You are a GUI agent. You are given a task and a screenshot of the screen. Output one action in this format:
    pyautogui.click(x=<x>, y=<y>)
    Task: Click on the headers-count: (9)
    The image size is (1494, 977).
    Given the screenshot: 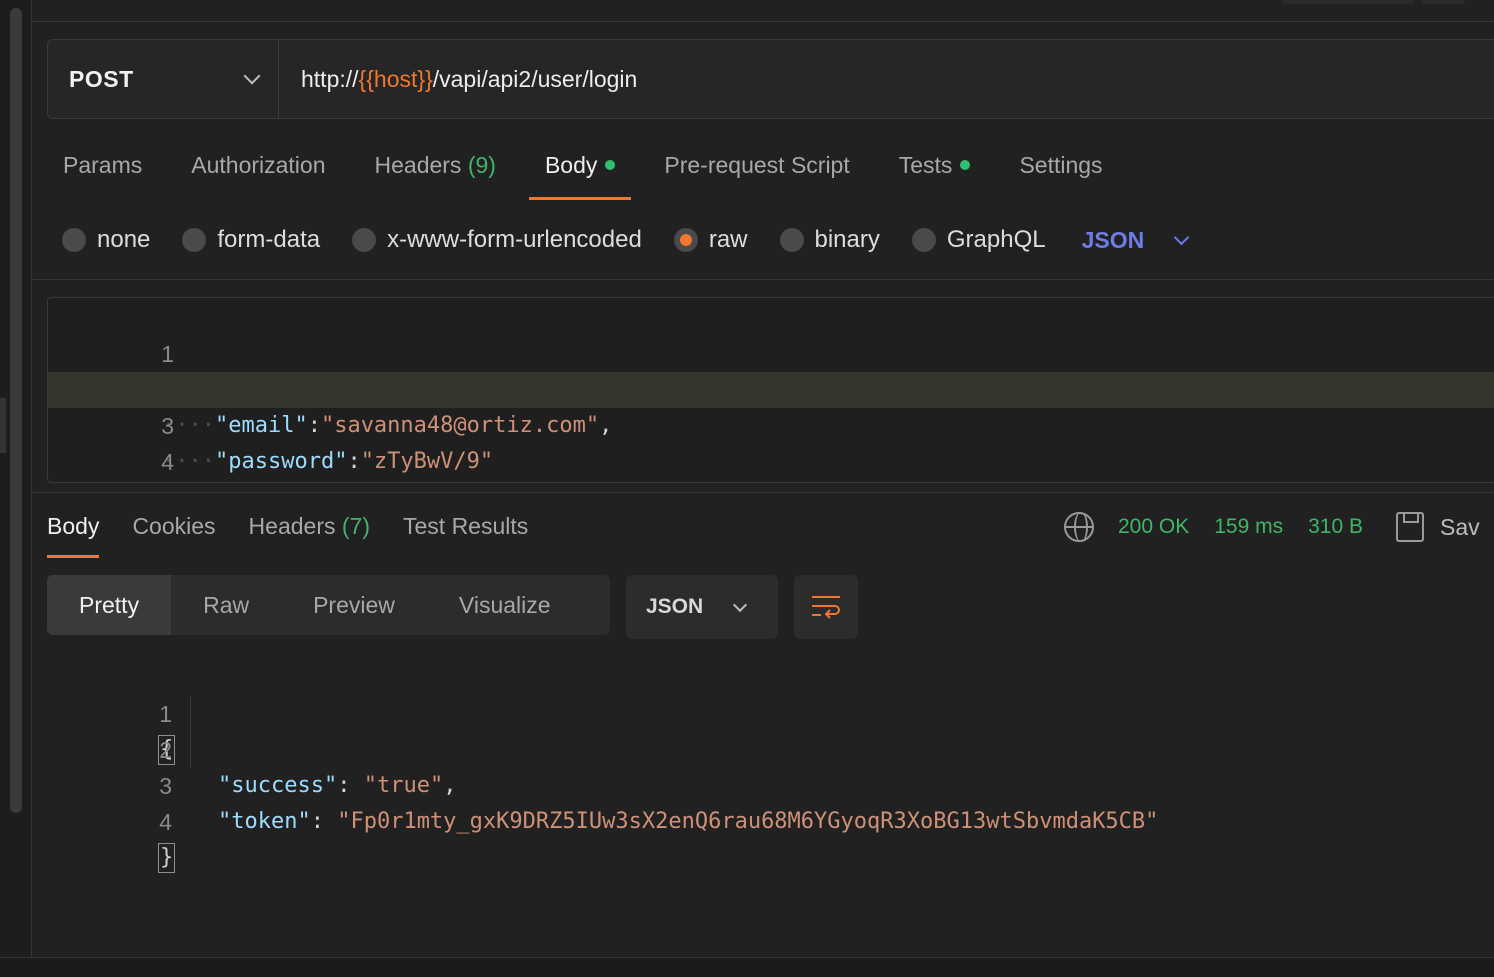 What is the action you would take?
    pyautogui.click(x=481, y=165)
    